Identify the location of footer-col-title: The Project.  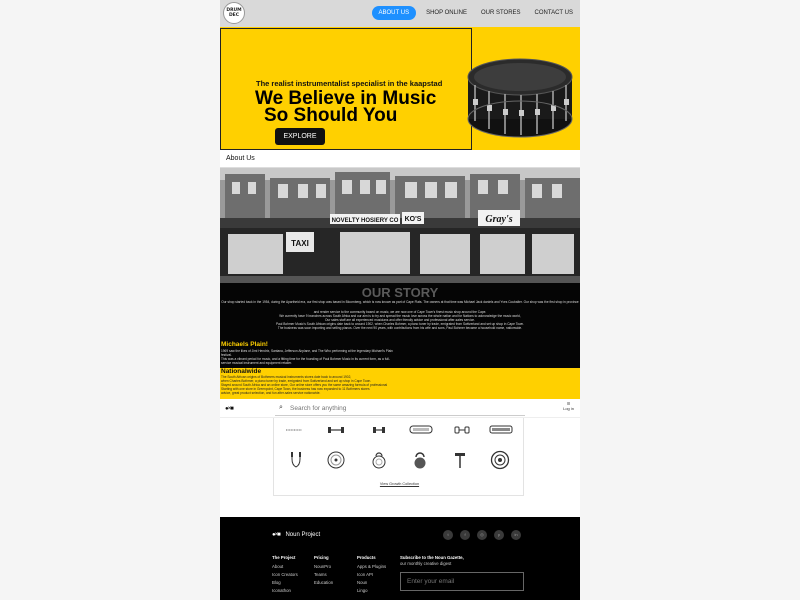
(284, 557).